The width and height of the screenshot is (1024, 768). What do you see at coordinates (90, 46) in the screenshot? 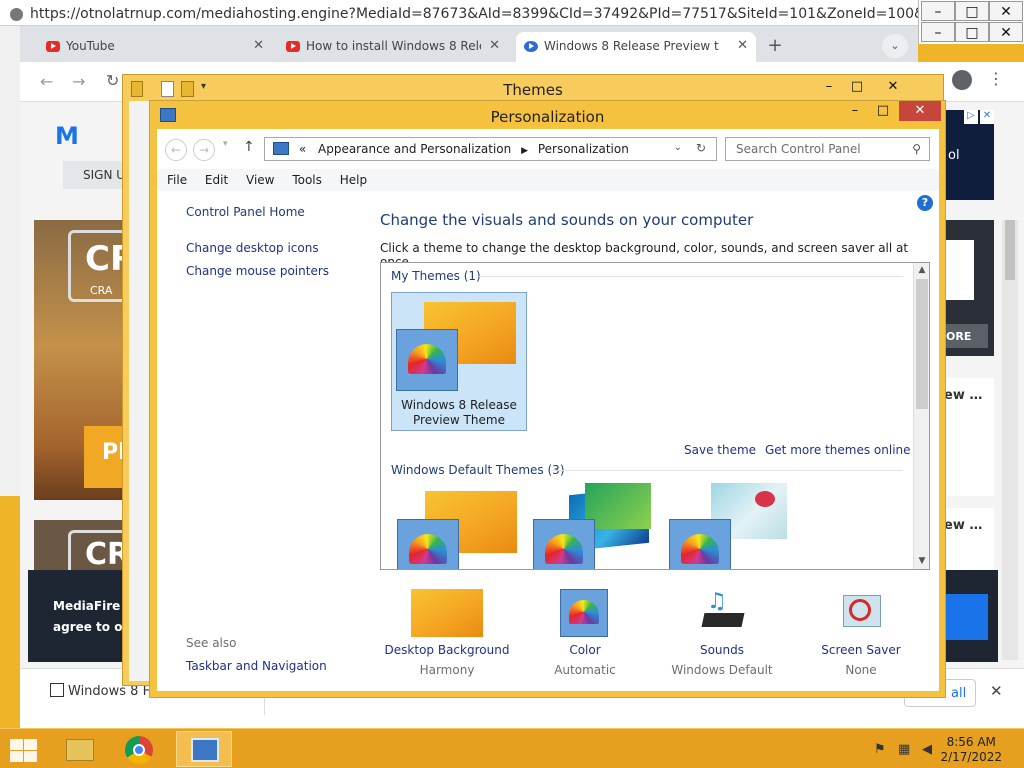
I see `tab-label: YouTube` at bounding box center [90, 46].